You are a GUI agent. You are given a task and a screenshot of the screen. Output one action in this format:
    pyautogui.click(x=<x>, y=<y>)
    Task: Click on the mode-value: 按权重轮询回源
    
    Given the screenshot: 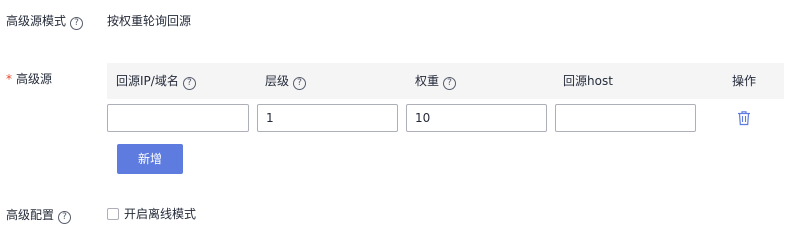 What is the action you would take?
    pyautogui.click(x=149, y=21)
    